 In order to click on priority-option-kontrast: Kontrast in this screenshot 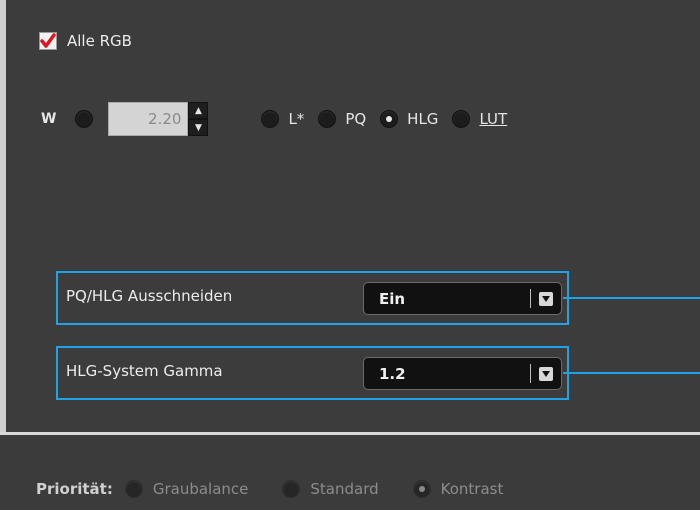, I will do `click(458, 489)`.